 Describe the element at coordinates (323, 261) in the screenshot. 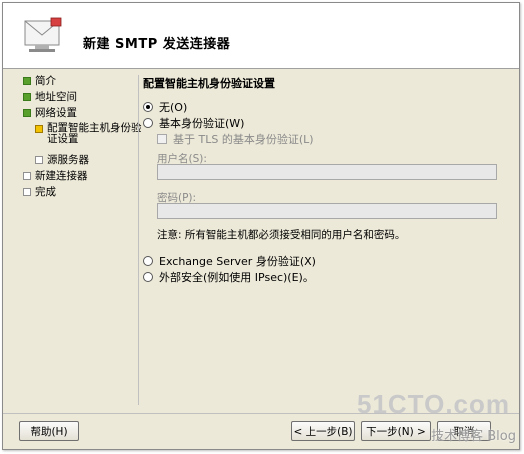

I see `radio-exchange-server-auth: Exchange Server 身份验证(X)` at that location.